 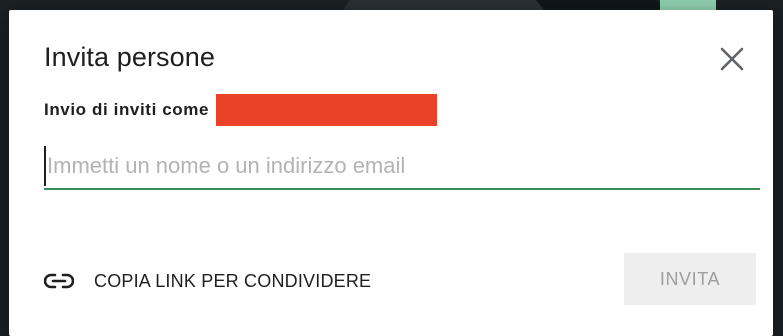 I want to click on dialog-title: Invita persone, so click(x=130, y=57).